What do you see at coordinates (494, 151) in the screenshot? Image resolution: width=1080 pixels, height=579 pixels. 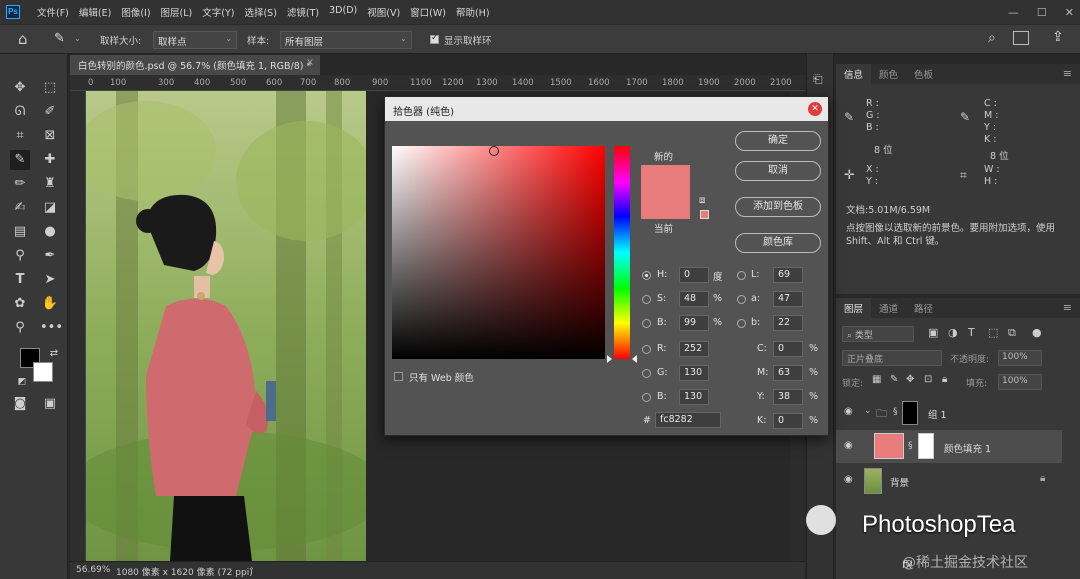 I see `color-selection-ring` at bounding box center [494, 151].